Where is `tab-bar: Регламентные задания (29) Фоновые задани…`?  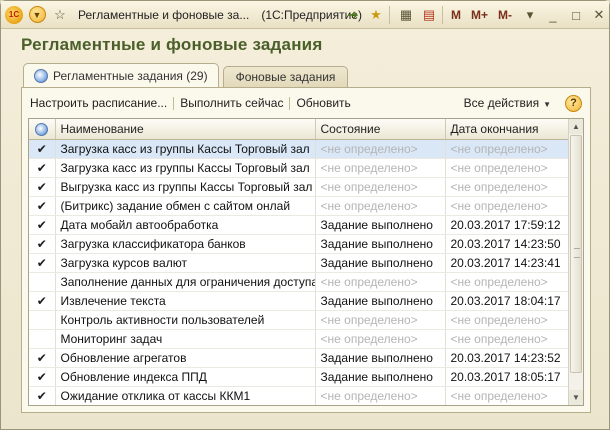
tab-bar: Регламентные задания (29) Фоновые задани… is located at coordinates (187, 75).